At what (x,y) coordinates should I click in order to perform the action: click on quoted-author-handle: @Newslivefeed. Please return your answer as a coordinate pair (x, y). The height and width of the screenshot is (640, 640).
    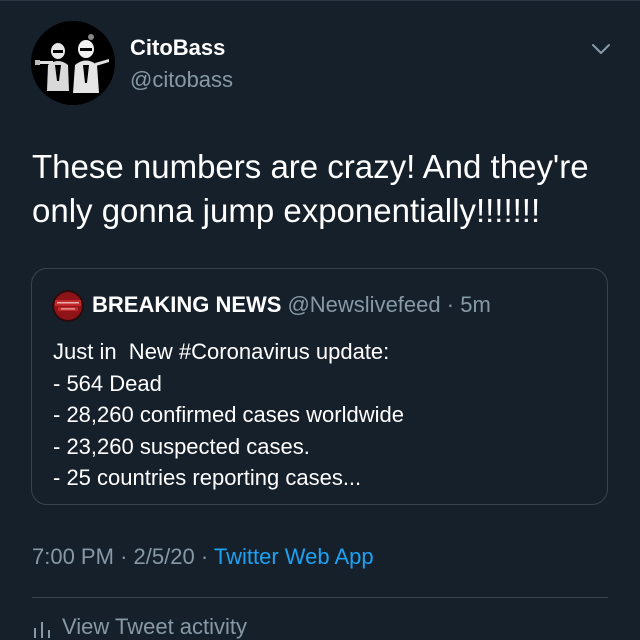
    Looking at the image, I should click on (363, 304).